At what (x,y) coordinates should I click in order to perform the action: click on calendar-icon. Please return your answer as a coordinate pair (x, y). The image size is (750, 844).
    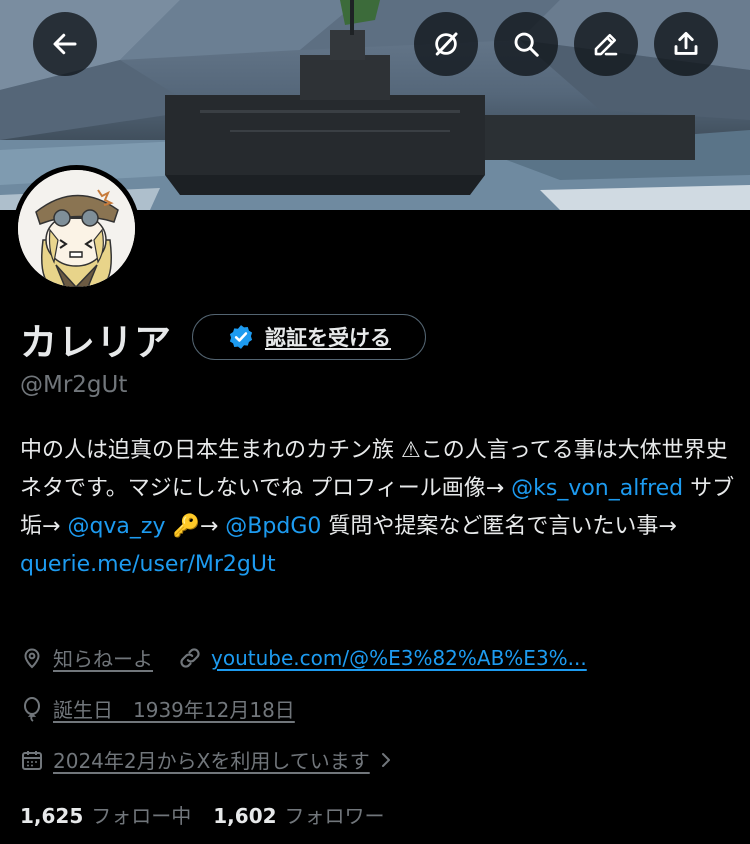
    Looking at the image, I should click on (32, 760).